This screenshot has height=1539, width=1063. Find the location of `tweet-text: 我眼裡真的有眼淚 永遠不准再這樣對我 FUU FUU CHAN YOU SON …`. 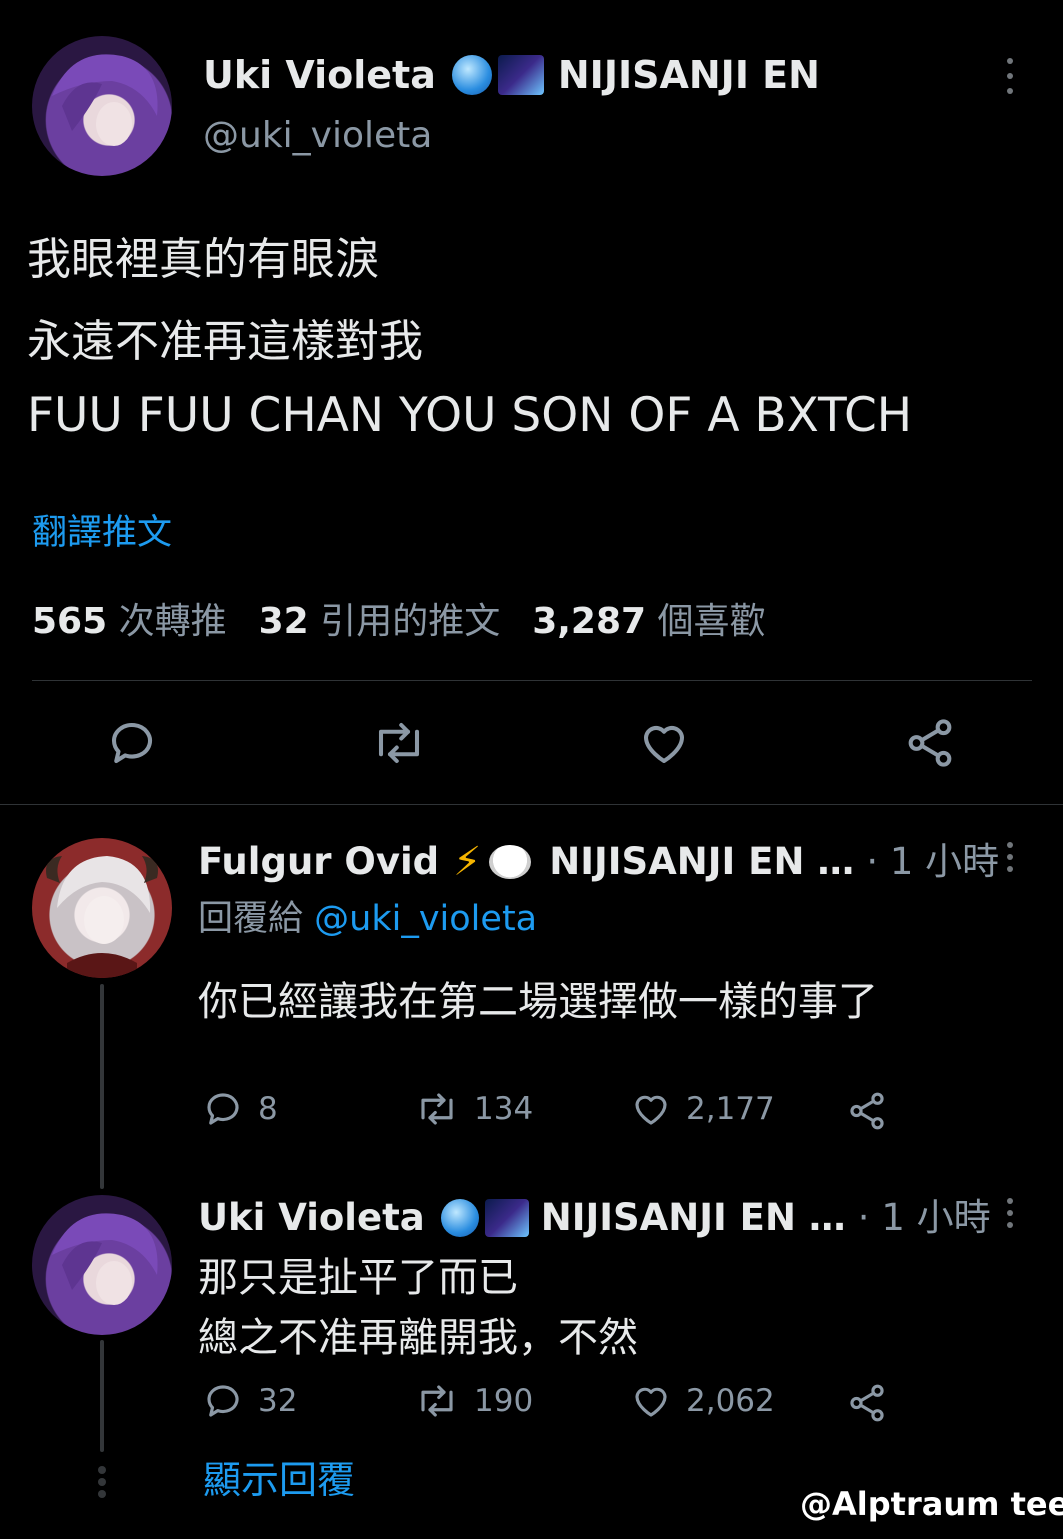

tweet-text: 我眼裡真的有眼淚 永遠不准再這樣對我 FUU FUU CHAN YOU SON … is located at coordinates (532, 338).